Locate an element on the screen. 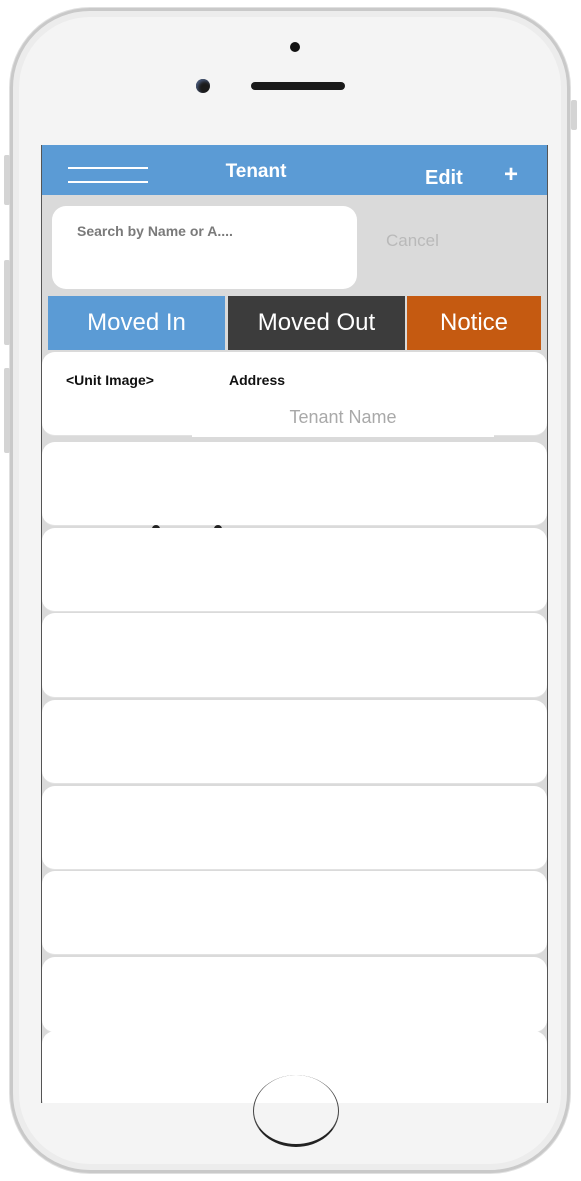 This screenshot has height=1181, width=581. tab-notice-label: Notice is located at coordinates (474, 322).